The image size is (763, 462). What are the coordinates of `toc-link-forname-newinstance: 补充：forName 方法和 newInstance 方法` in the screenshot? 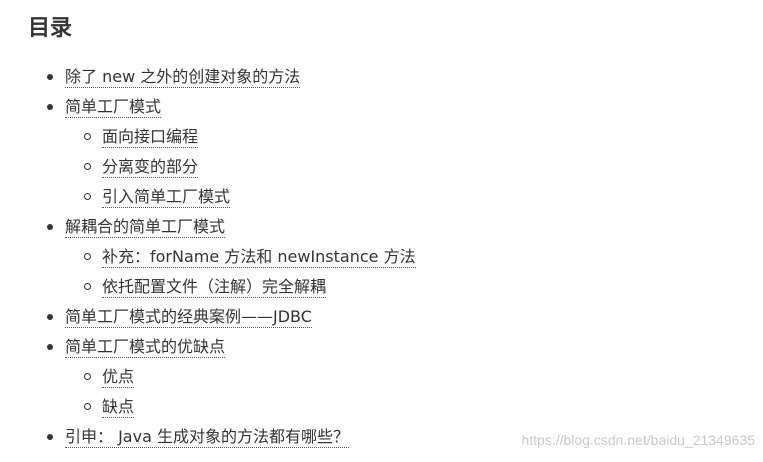 It's located at (259, 257).